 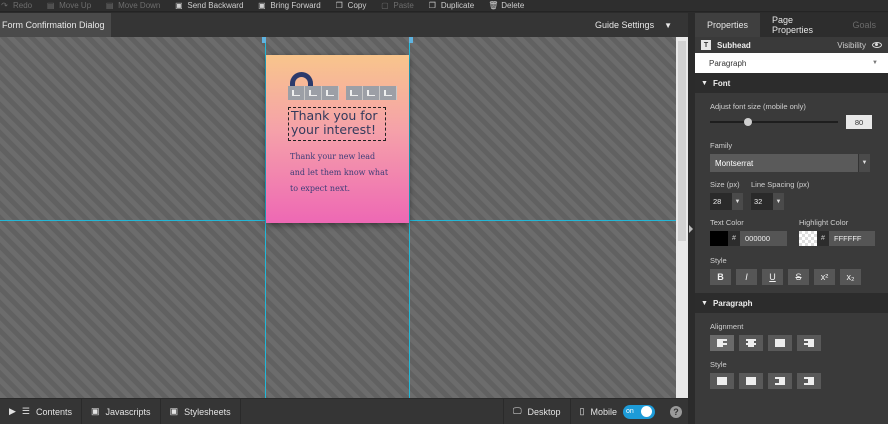 I want to click on text-element-icon: T, so click(x=706, y=45).